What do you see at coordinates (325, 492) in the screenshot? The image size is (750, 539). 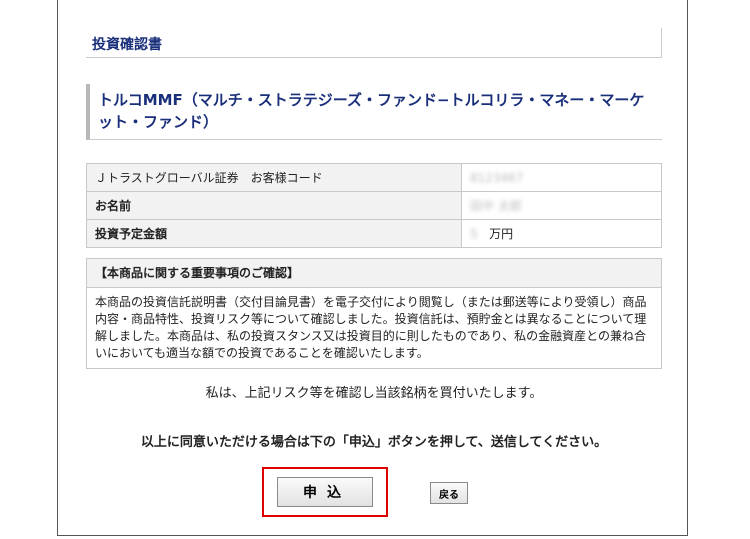 I see `apply-button: 申込` at bounding box center [325, 492].